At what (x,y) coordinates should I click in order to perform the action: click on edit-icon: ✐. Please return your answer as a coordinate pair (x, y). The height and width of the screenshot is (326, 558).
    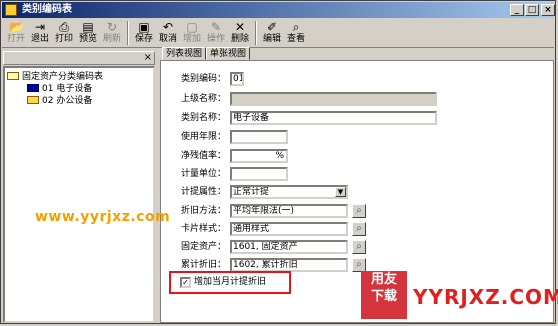
    Looking at the image, I should click on (272, 27).